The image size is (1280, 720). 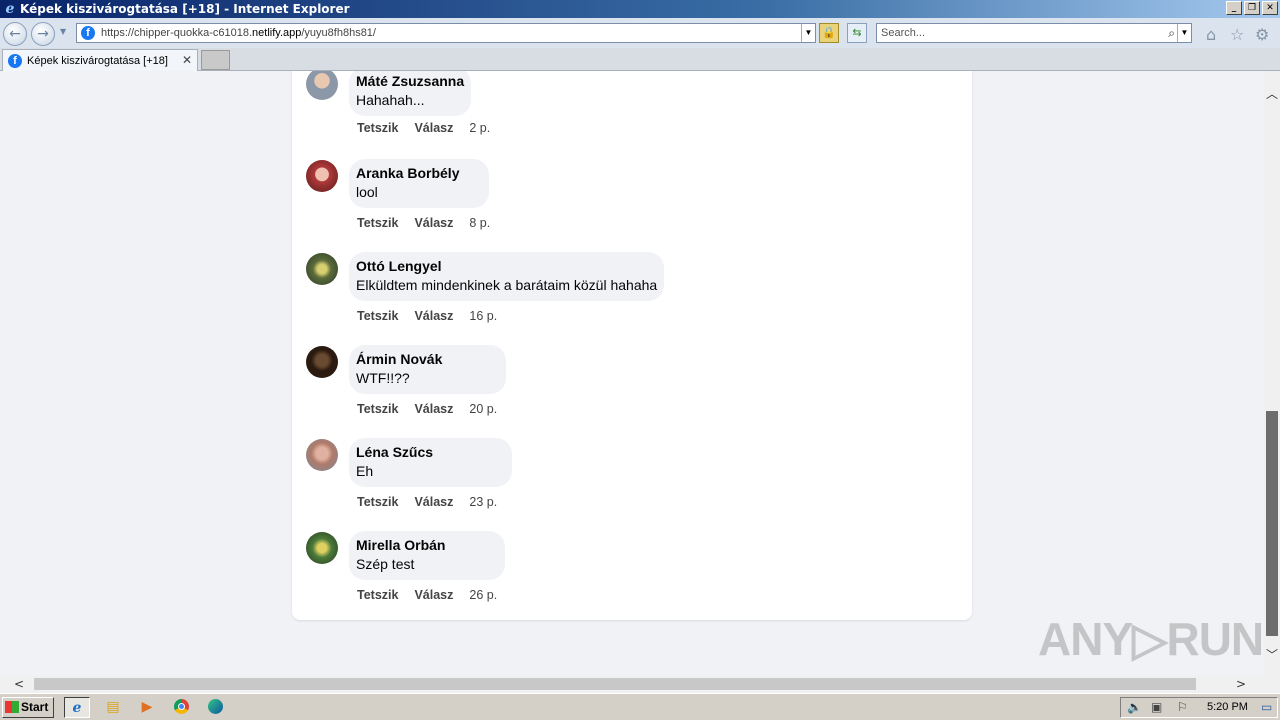 I want to click on comment-text: WTF!!??, so click(x=383, y=378).